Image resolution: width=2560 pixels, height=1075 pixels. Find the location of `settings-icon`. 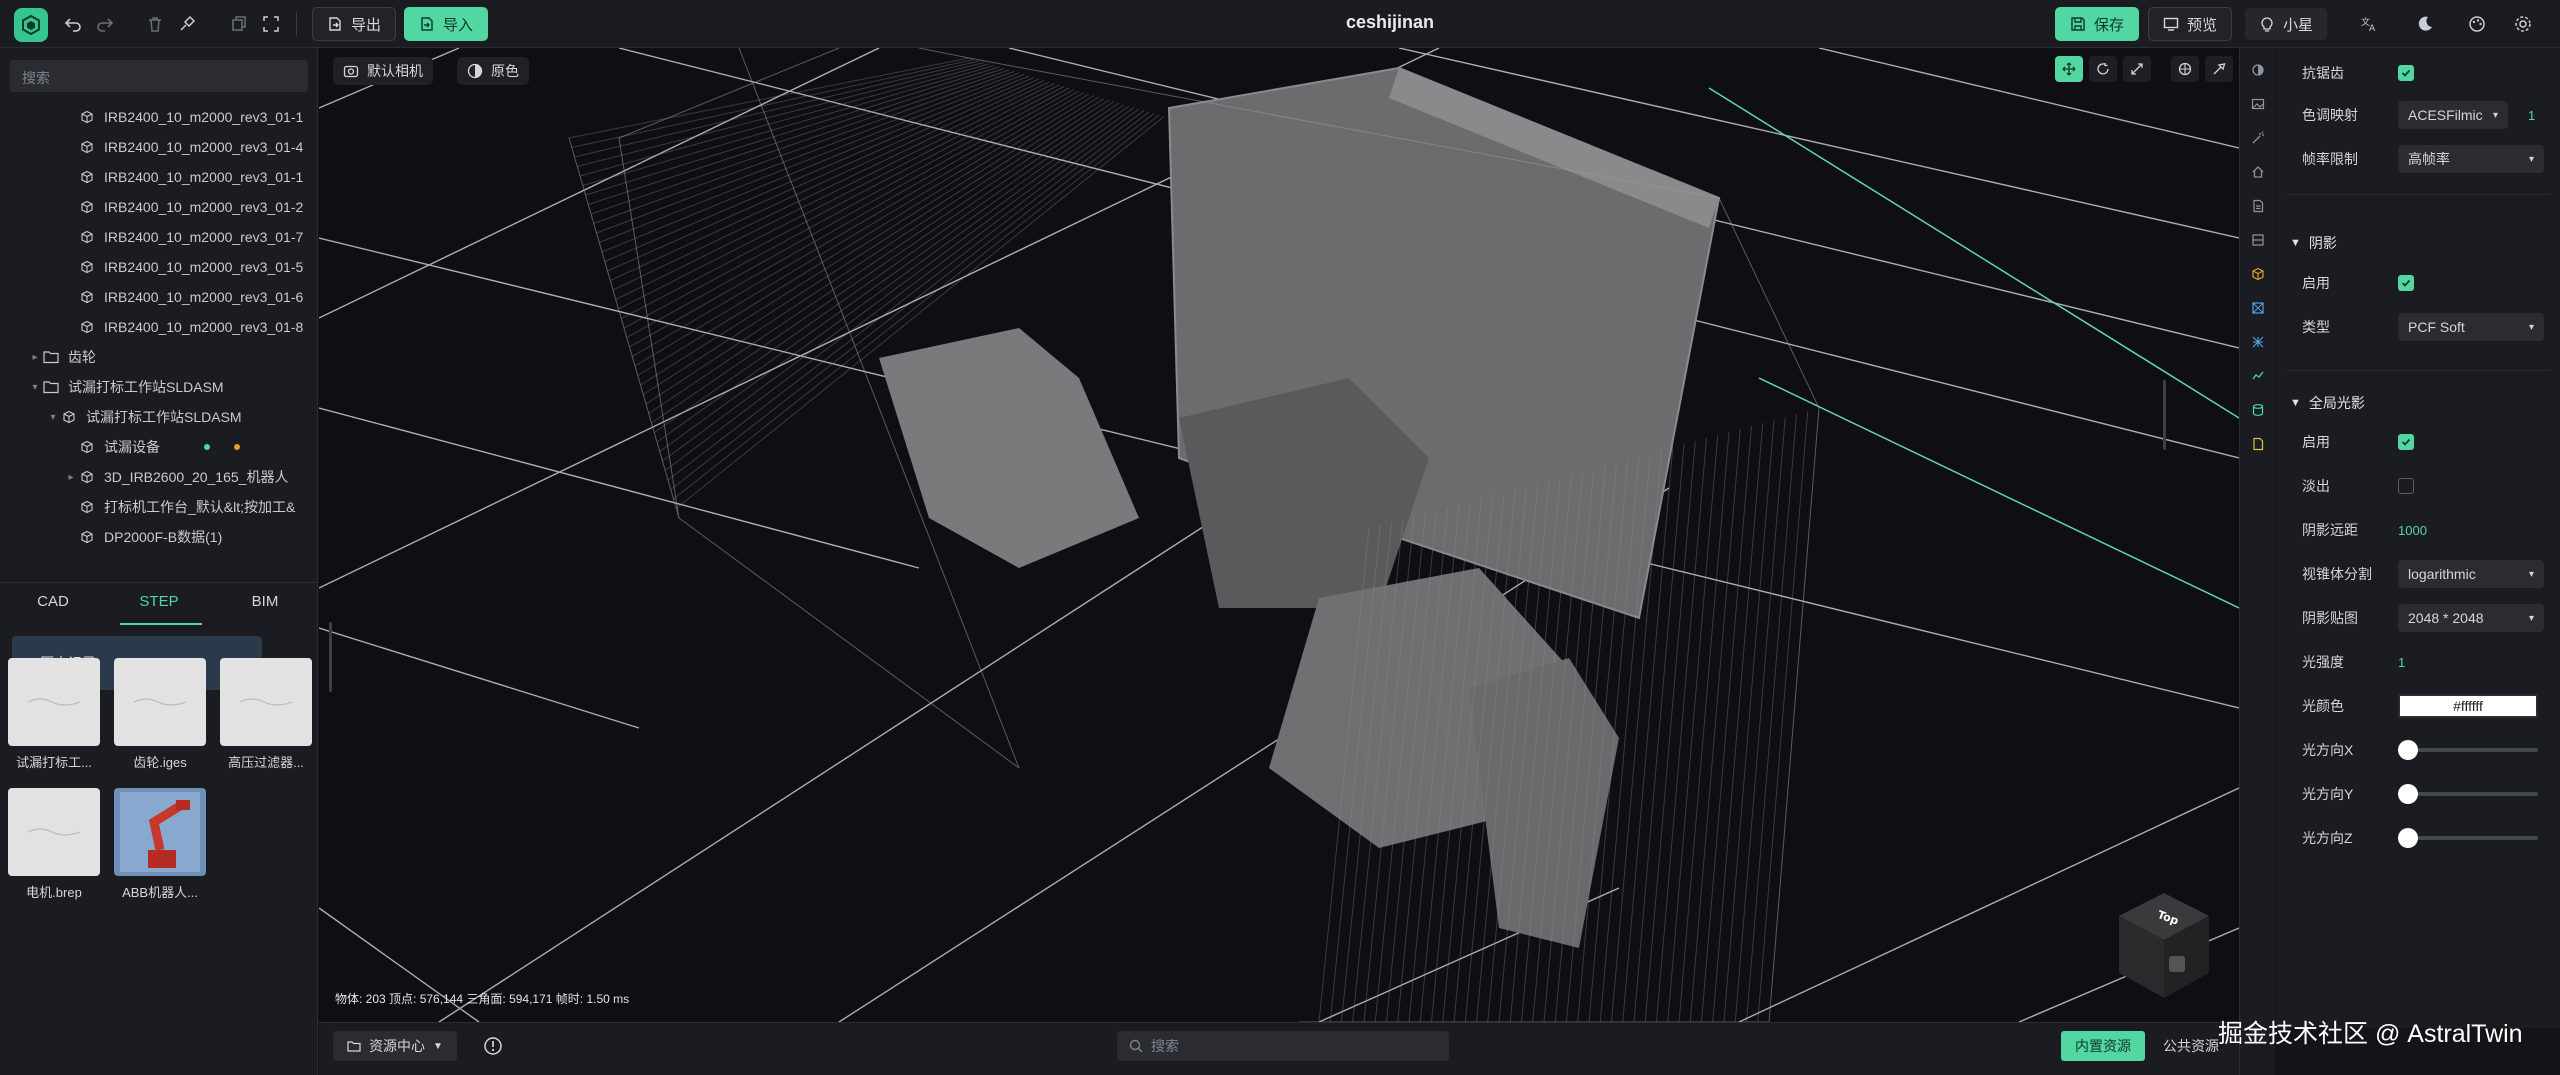

settings-icon is located at coordinates (2523, 24).